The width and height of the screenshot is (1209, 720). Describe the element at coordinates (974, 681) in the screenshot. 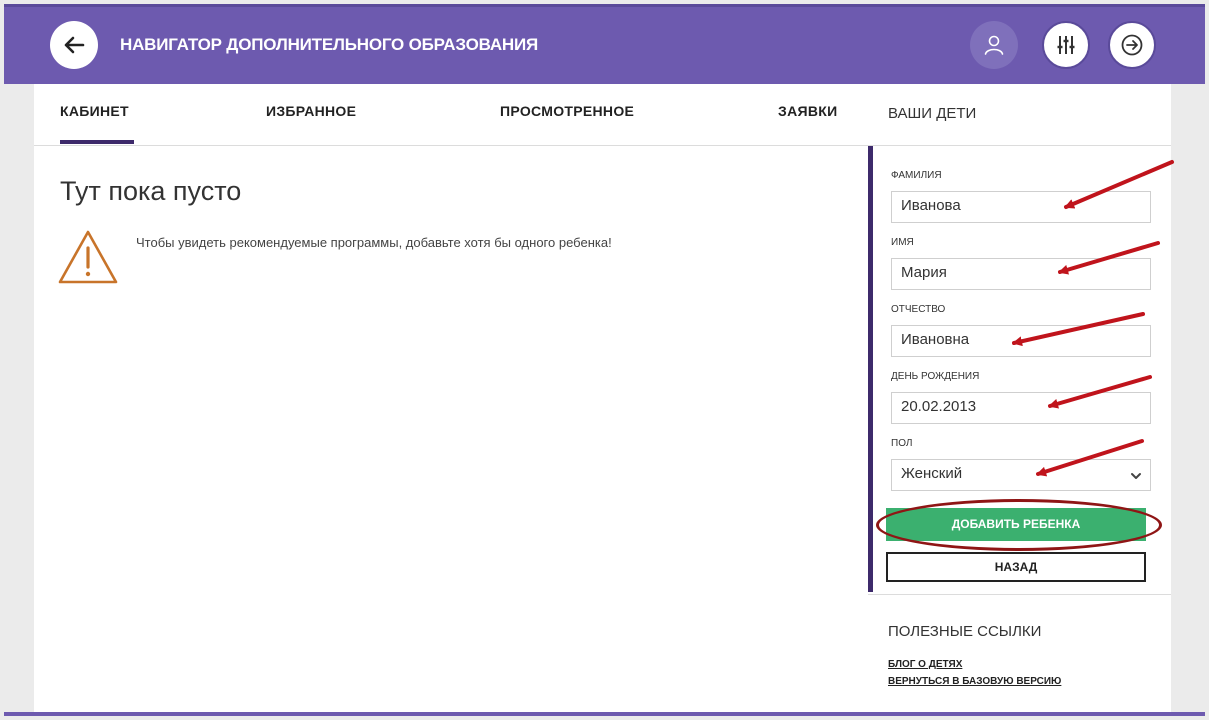

I see `link-basic-version: ВЕРНУТЬСЯ В БАЗОВУЮ ВЕРСИЮ` at that location.